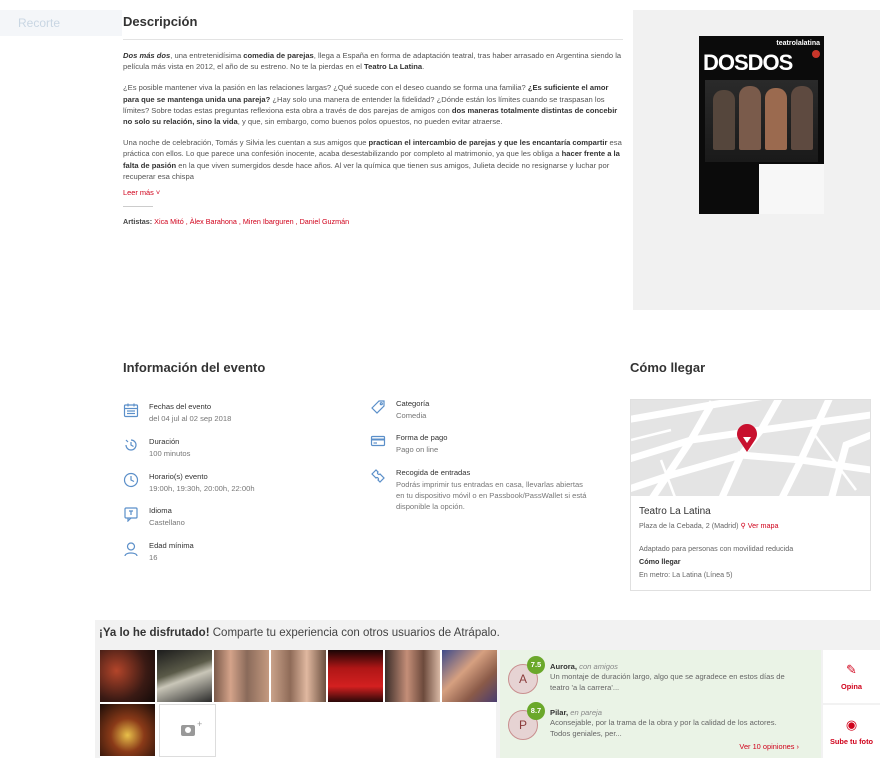 The height and width of the screenshot is (762, 880). I want to click on directions-heading: Cómo llegar, so click(660, 561).